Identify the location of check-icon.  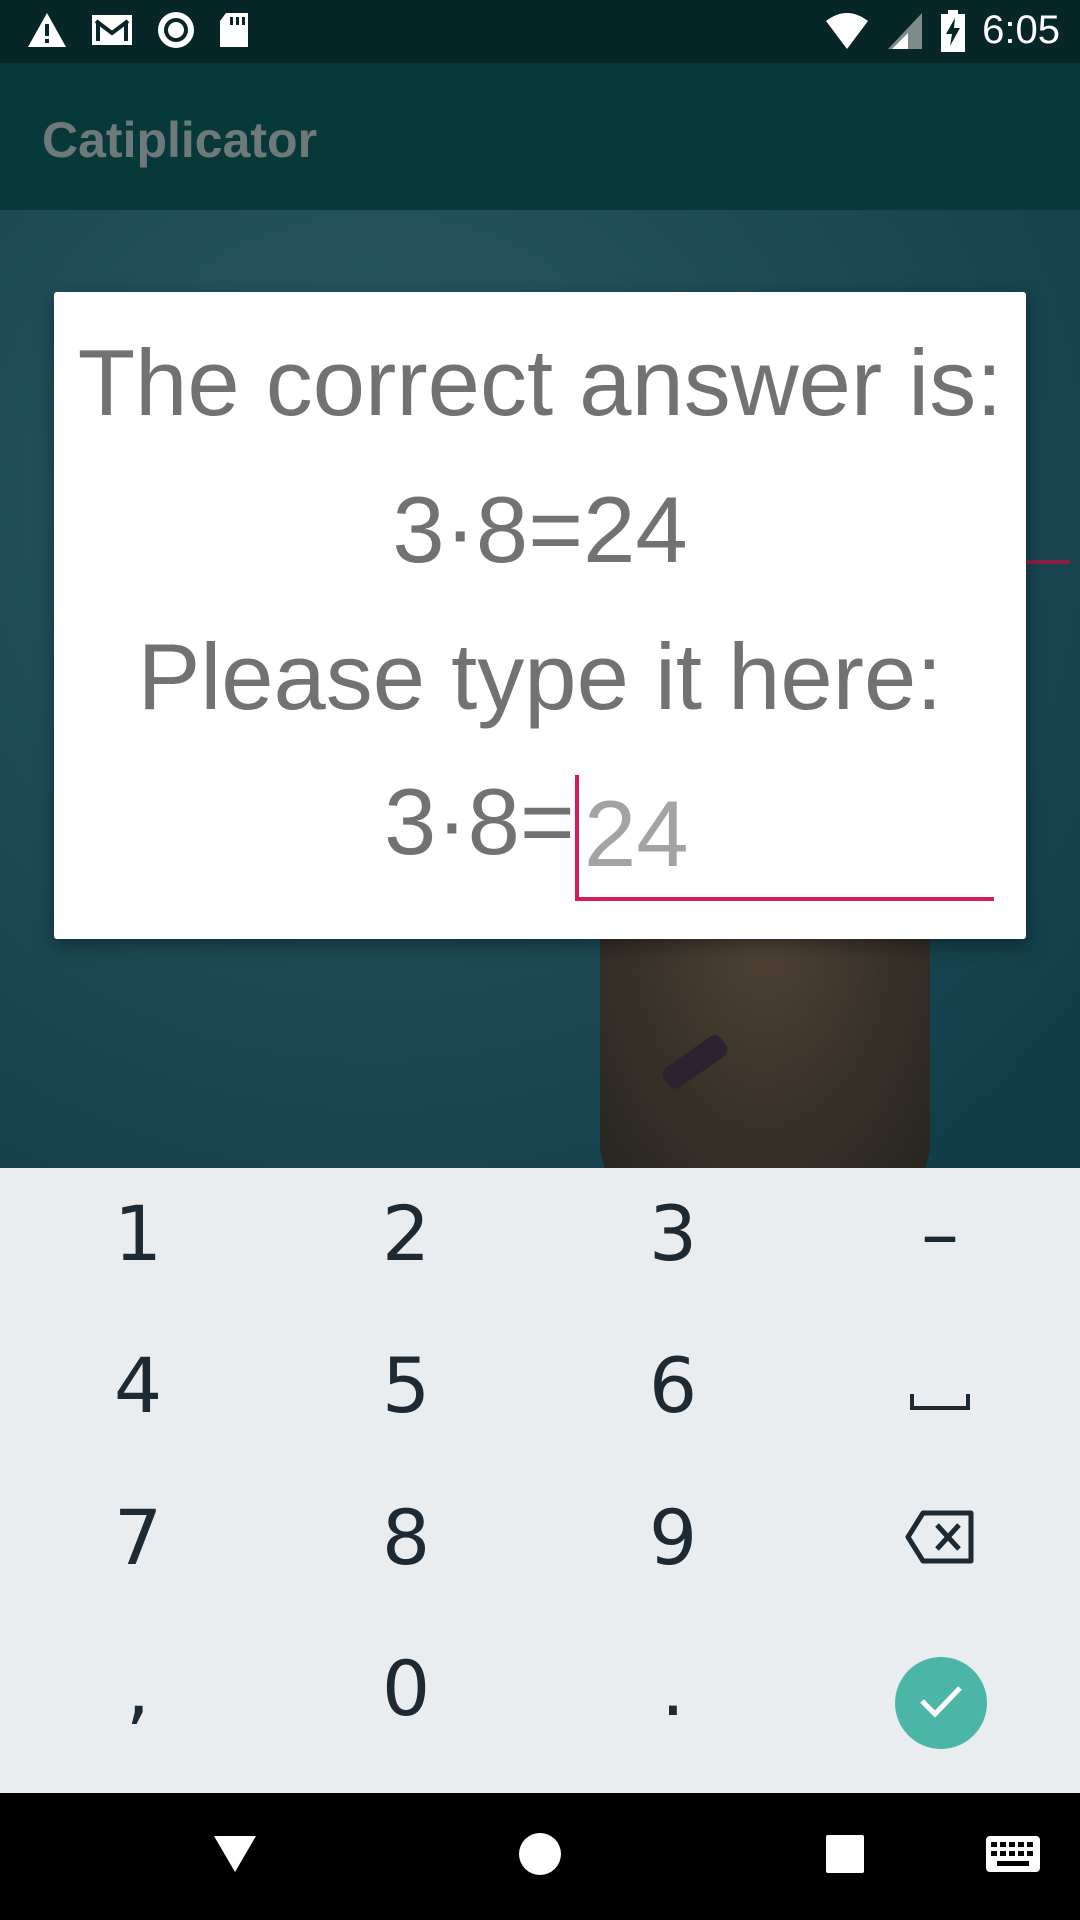
(941, 1703).